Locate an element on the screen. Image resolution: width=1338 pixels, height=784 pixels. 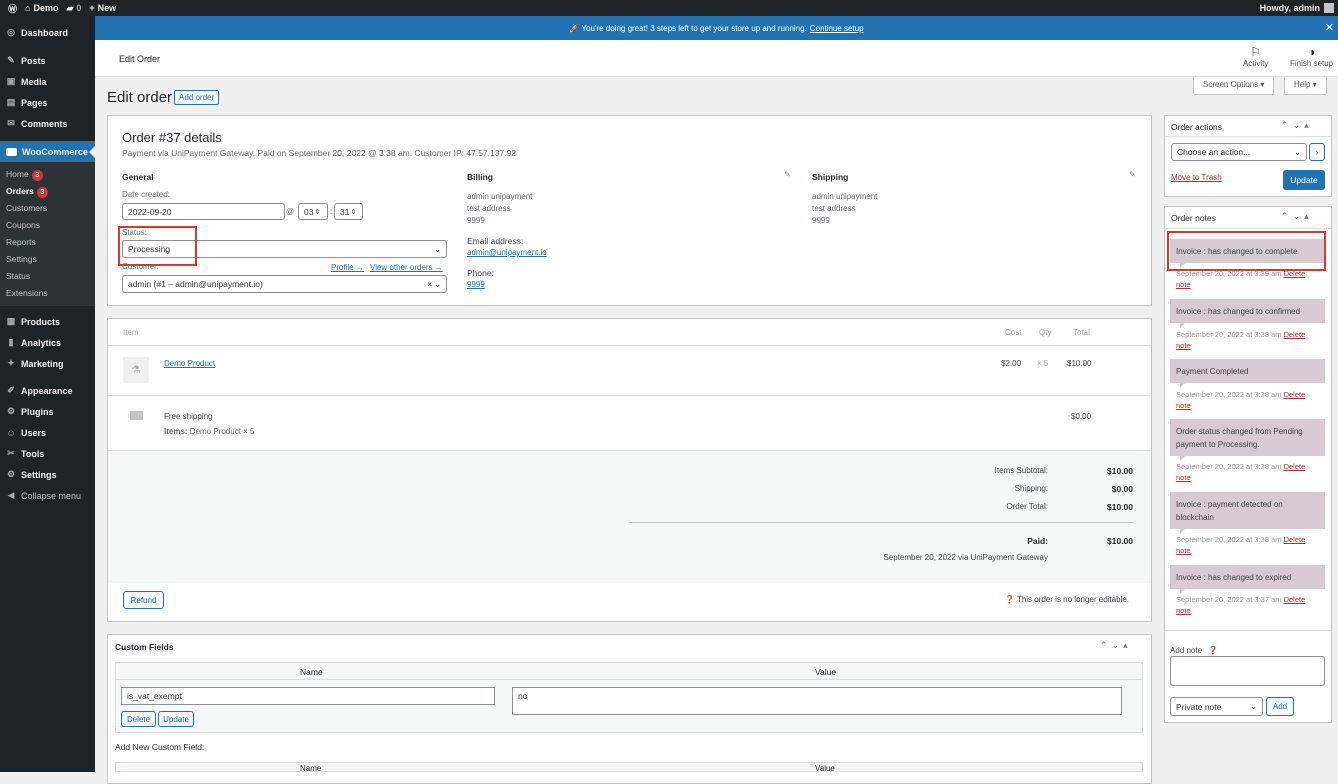
profile-link: Profile → is located at coordinates (347, 267).